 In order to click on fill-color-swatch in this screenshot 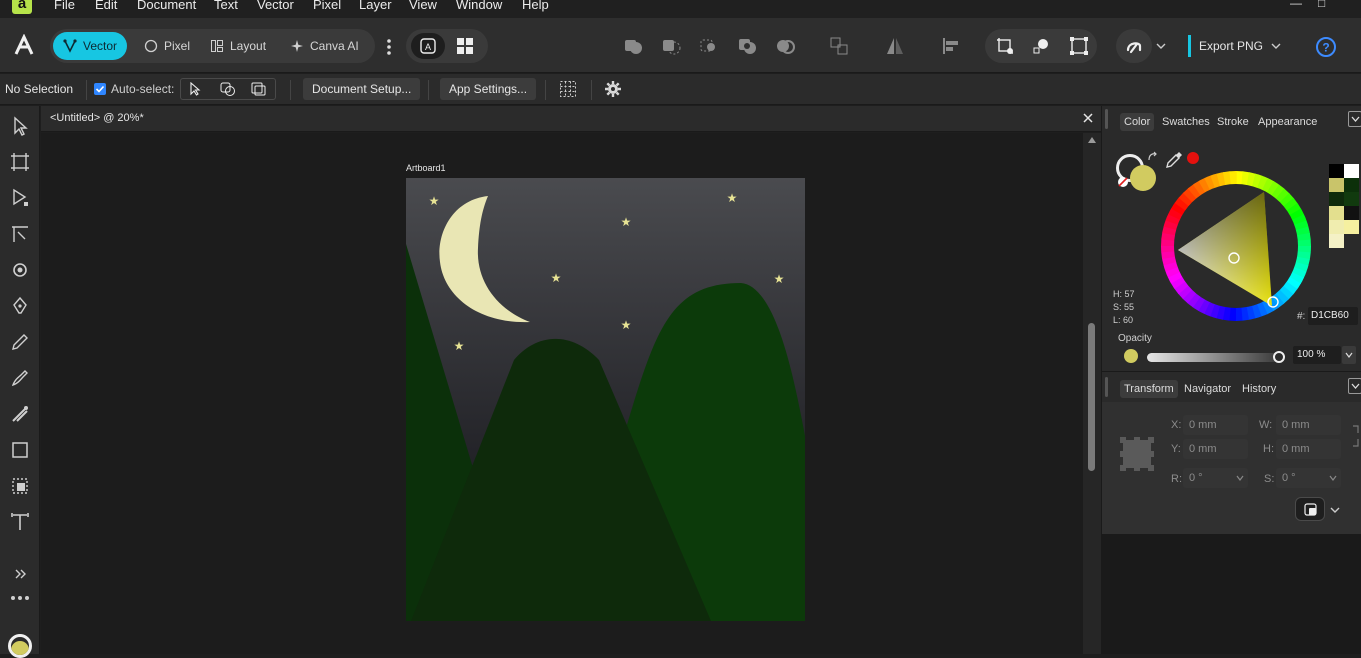, I will do `click(1143, 178)`.